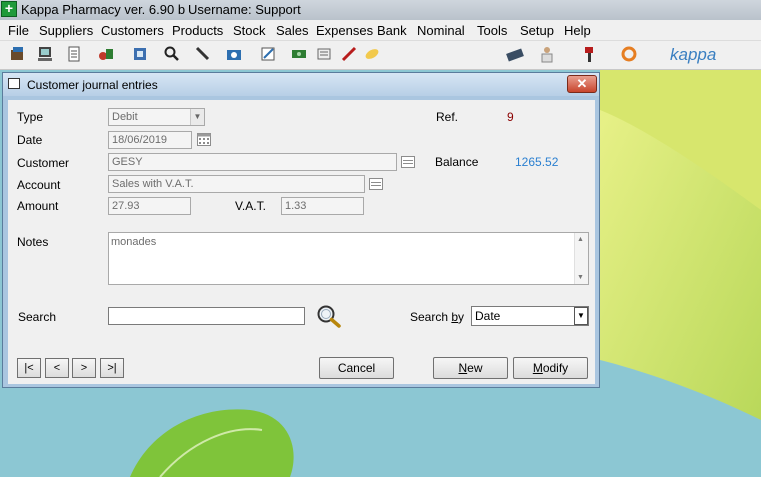 Image resolution: width=761 pixels, height=477 pixels. I want to click on kappa-logo: kappa, so click(693, 54).